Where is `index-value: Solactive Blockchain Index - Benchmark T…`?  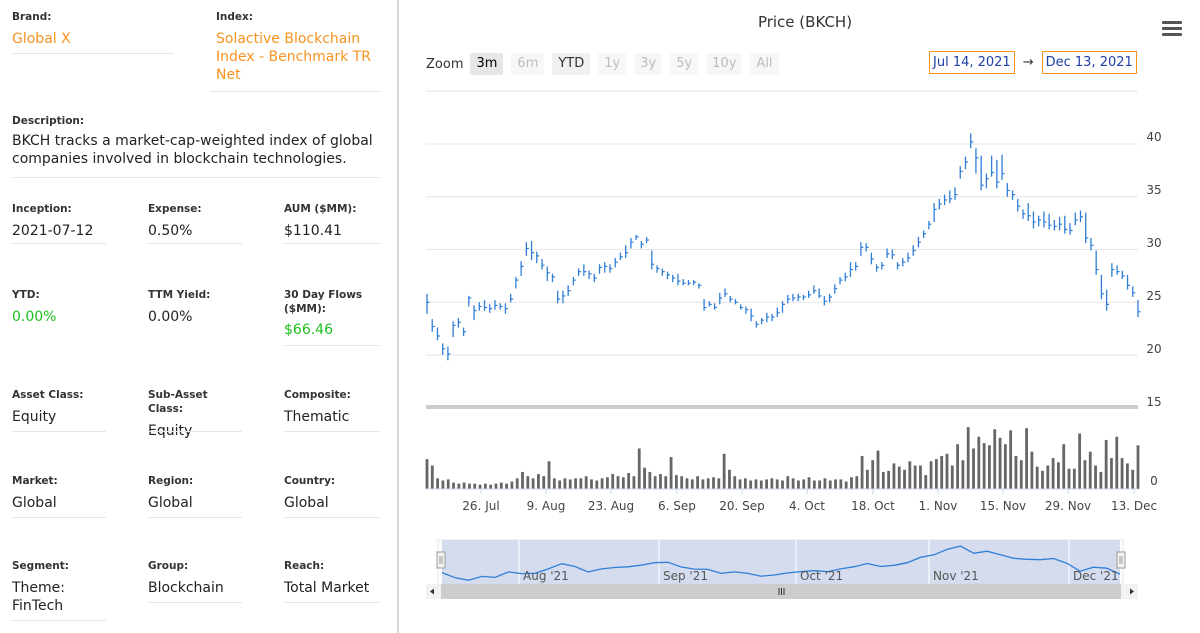
index-value: Solactive Blockchain Index - Benchmark T… is located at coordinates (298, 57).